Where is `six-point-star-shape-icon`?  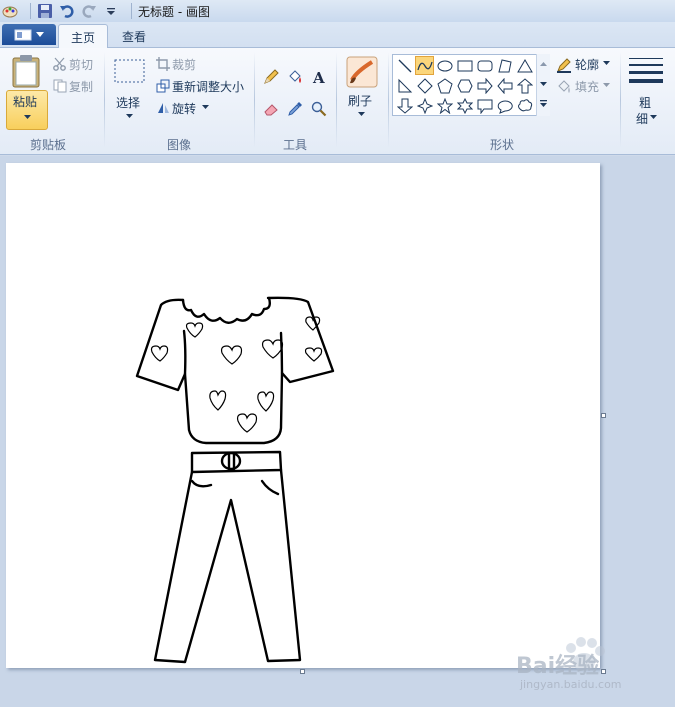 six-point-star-shape-icon is located at coordinates (464, 105).